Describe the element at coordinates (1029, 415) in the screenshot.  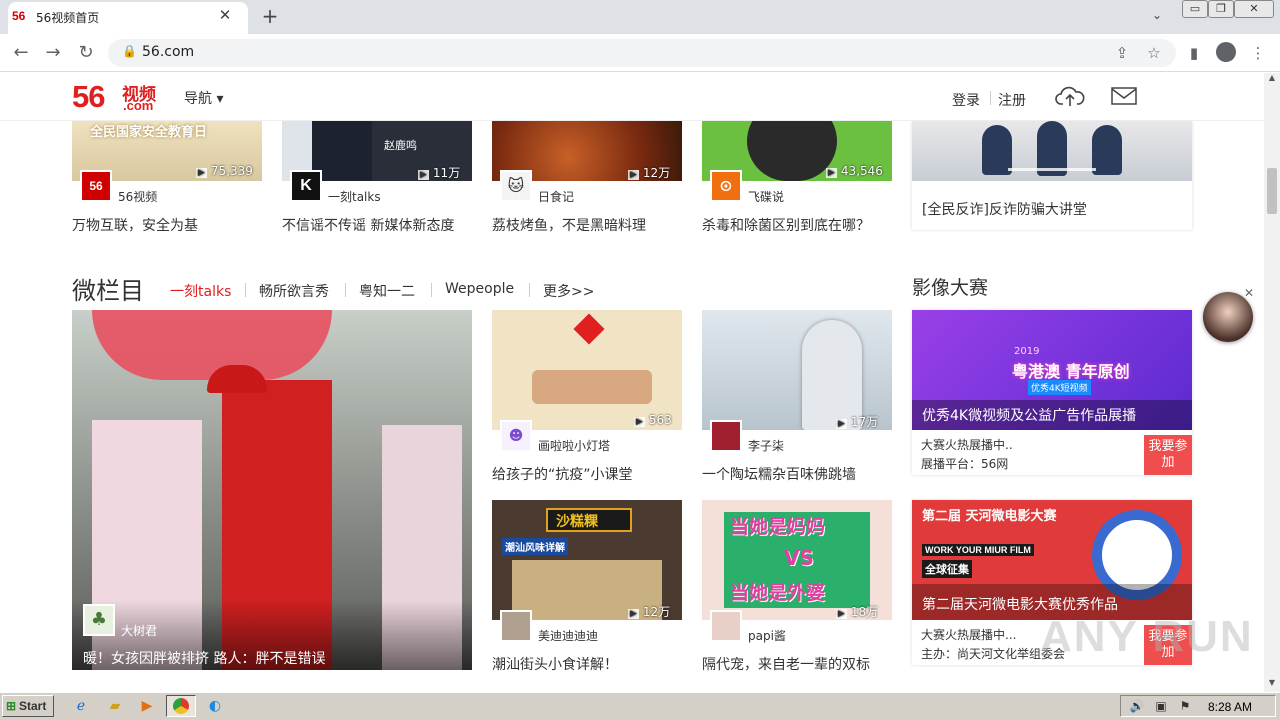
I see `contest-caption: 优秀4K微视频及公益广告作品展播` at that location.